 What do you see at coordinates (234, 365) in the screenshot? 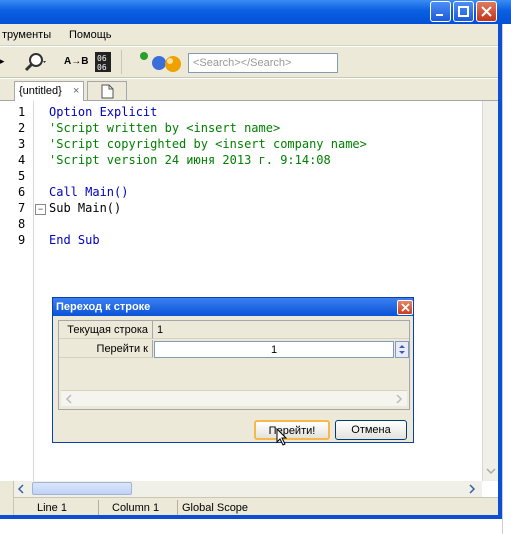
I see `property-grid: Текущая строка 1 Перейти к 1` at bounding box center [234, 365].